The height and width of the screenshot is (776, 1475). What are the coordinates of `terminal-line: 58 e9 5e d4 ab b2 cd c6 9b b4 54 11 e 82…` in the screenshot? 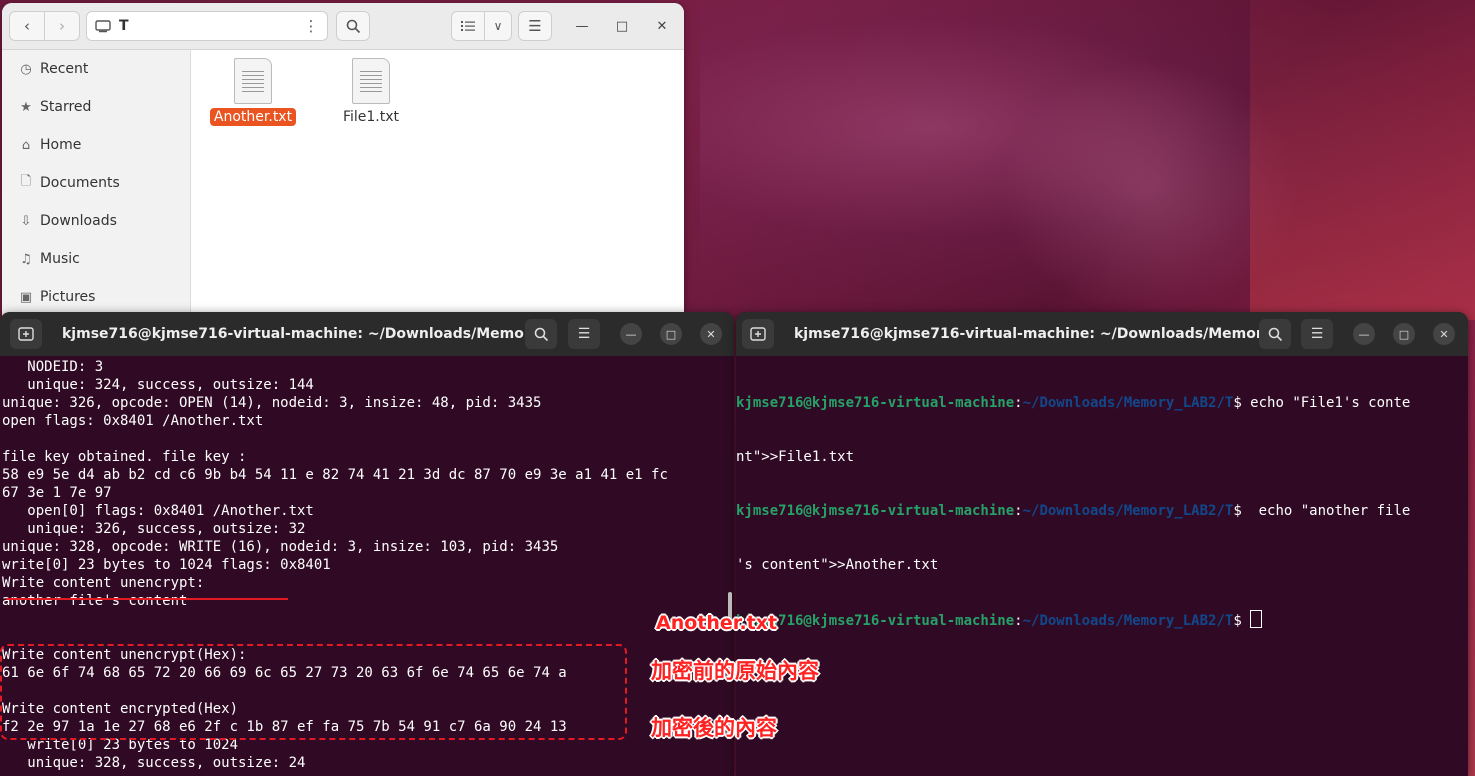 It's located at (335, 475).